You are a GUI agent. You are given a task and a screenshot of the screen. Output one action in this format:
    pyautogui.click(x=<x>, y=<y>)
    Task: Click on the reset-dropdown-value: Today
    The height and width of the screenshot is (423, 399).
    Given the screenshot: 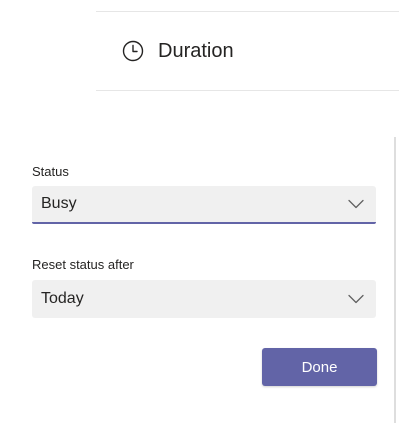 What is the action you would take?
    pyautogui.click(x=62, y=298)
    